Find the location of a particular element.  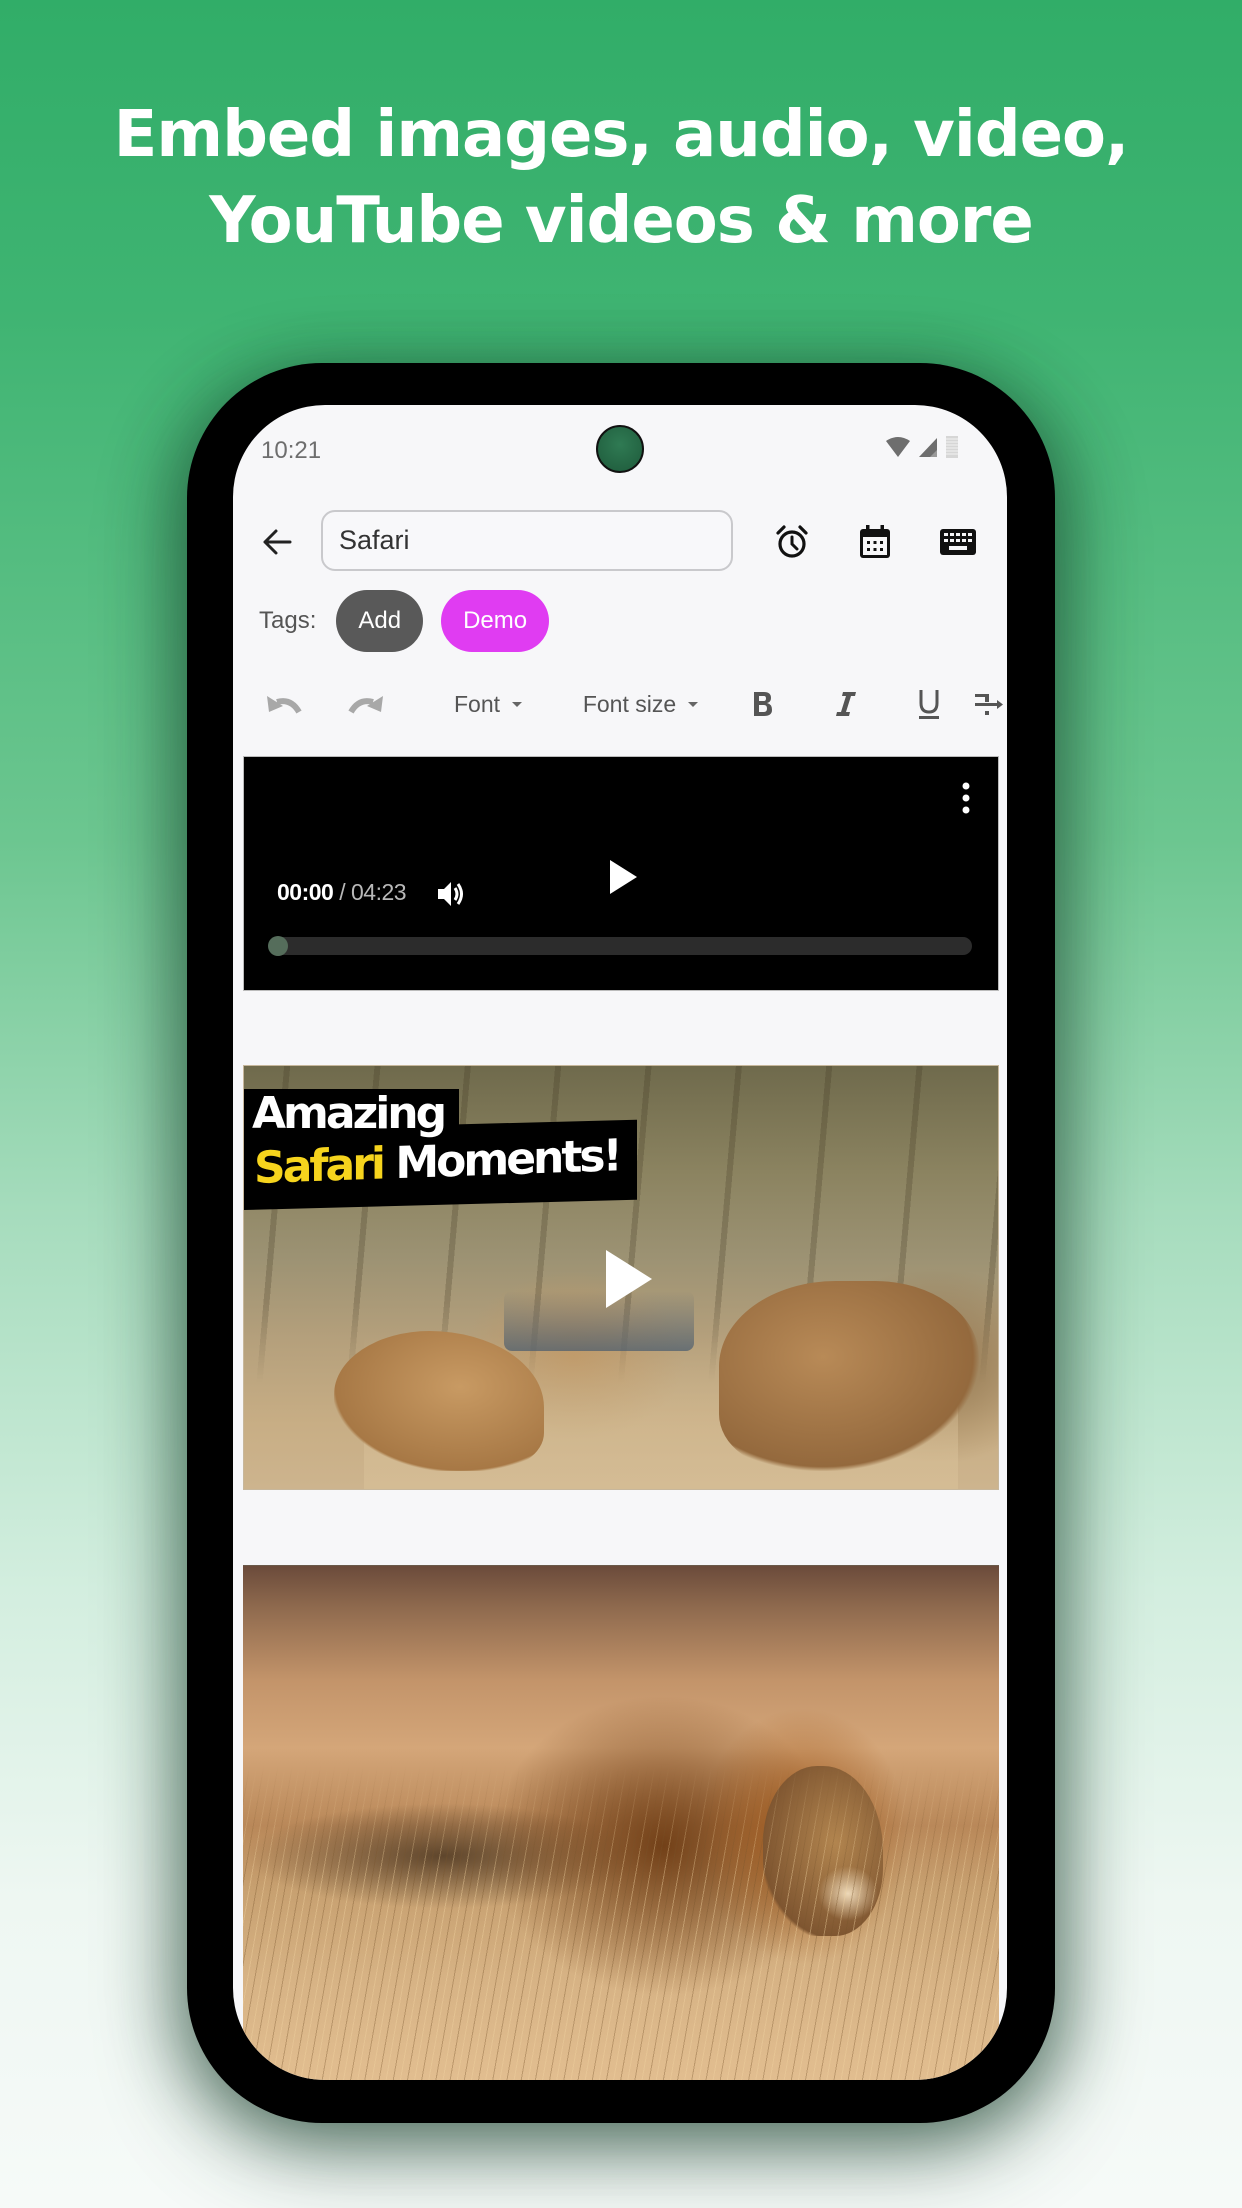

audio-video-player: 00:00 / 04:23 is located at coordinates (621, 873).